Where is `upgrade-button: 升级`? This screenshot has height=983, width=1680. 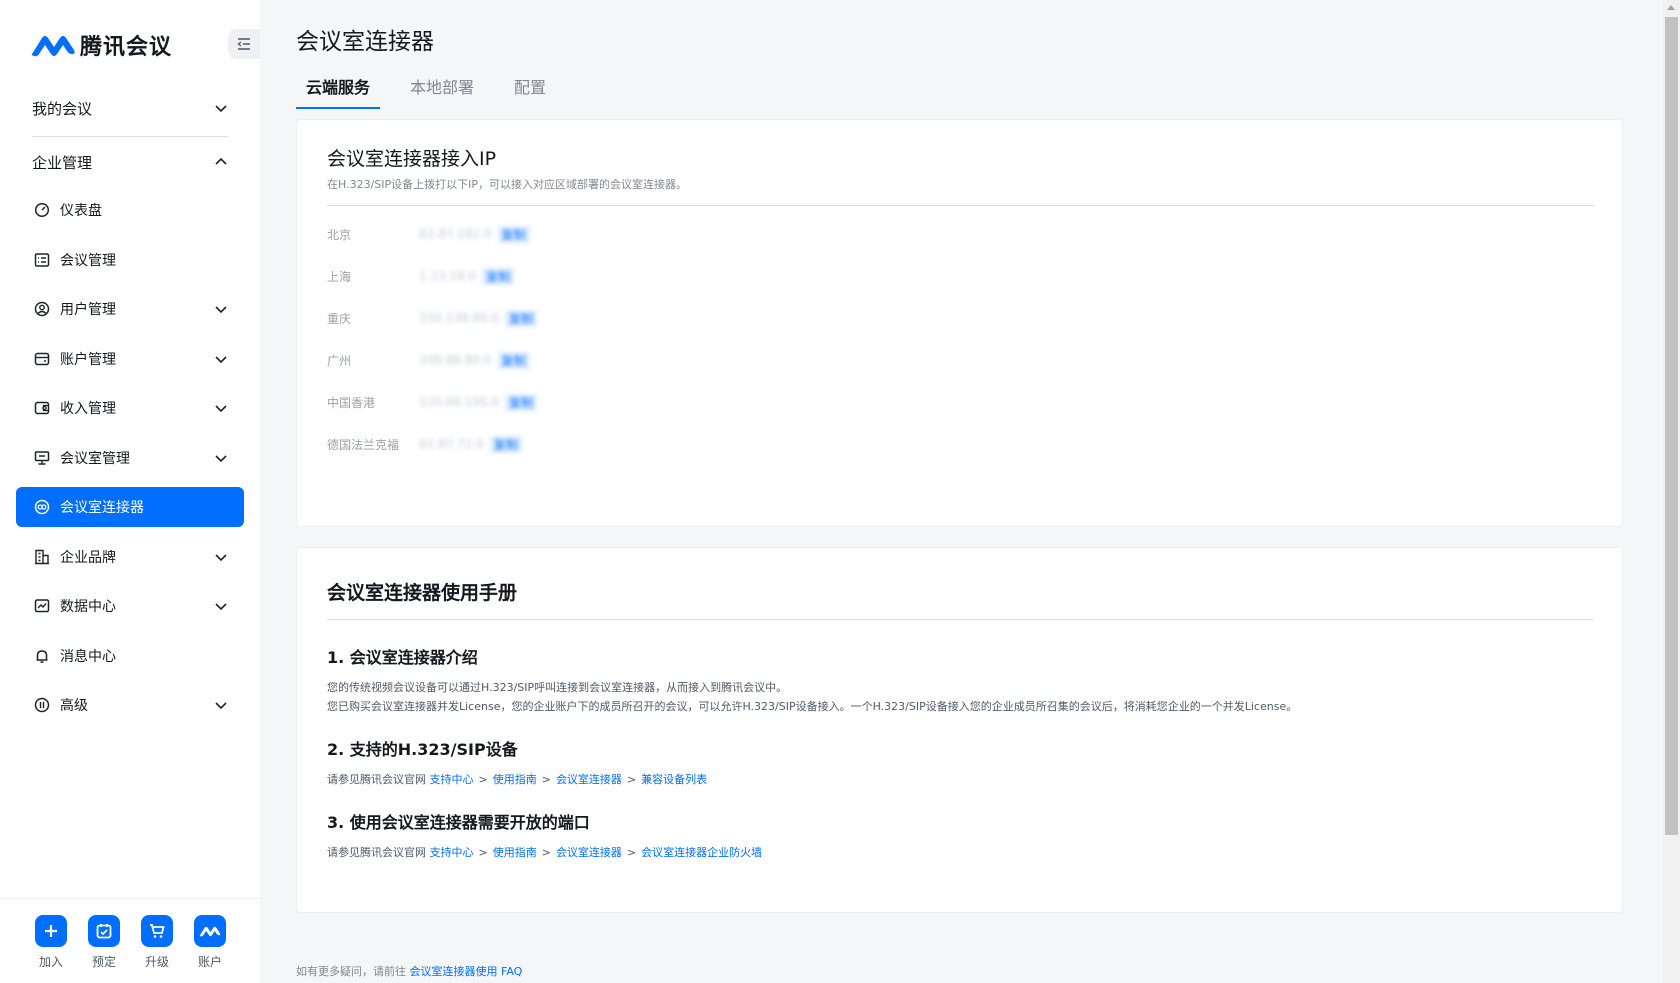 upgrade-button: 升级 is located at coordinates (157, 942).